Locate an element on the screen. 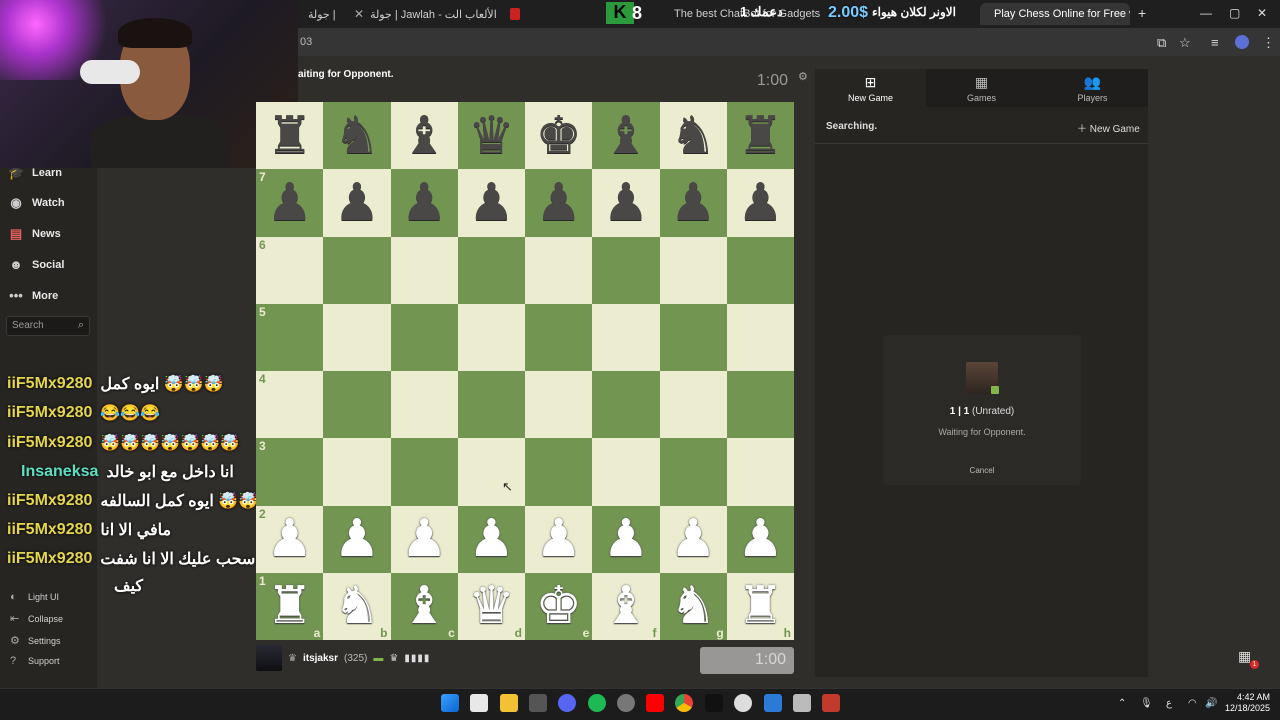  board-square: ♝ c is located at coordinates (424, 606).